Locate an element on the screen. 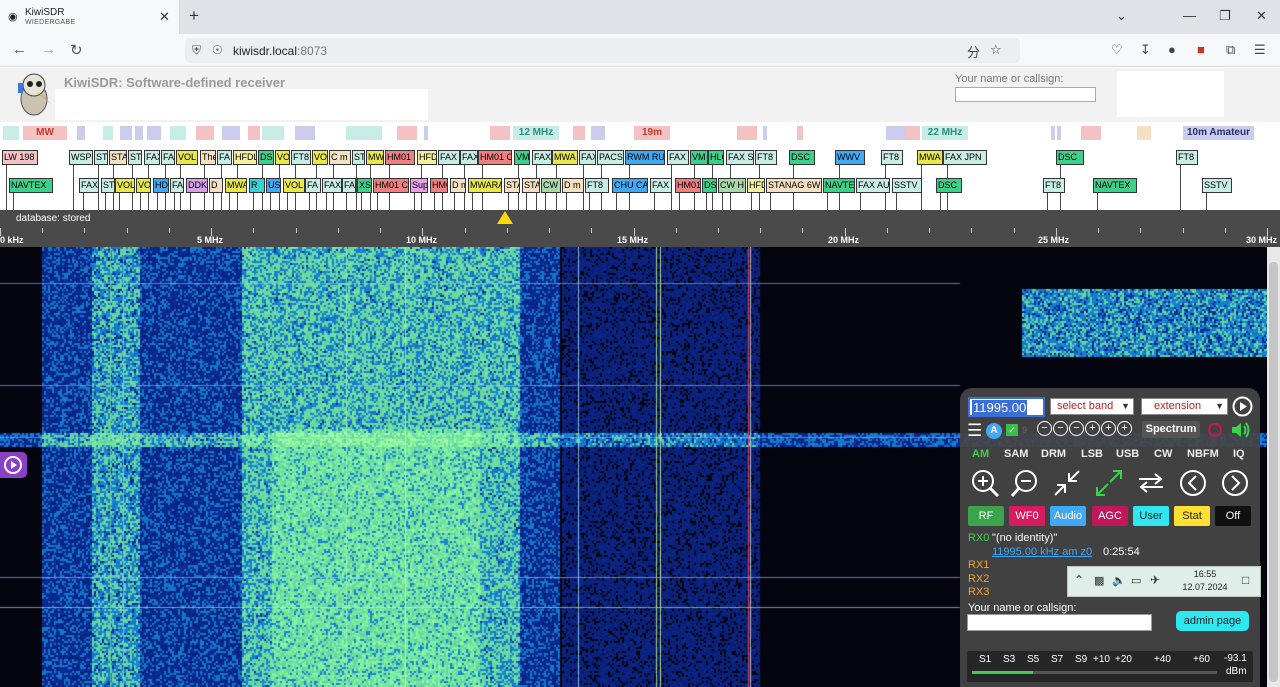  station-label: R is located at coordinates (257, 185).